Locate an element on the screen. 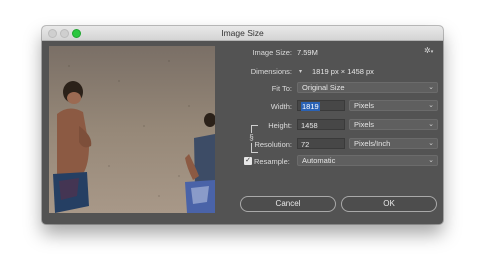  height-unit-value: Pixels is located at coordinates (364, 124).